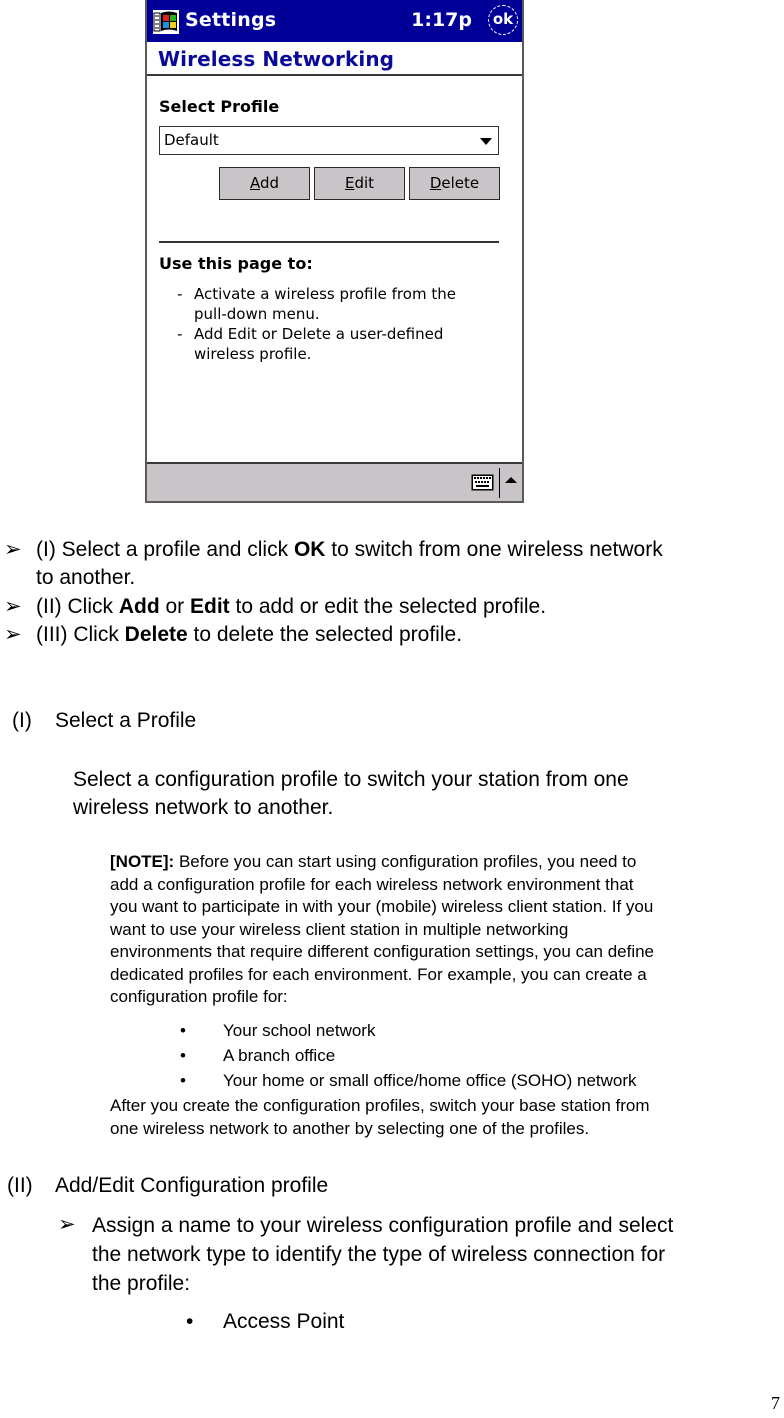 The width and height of the screenshot is (784, 1418). Describe the element at coordinates (253, 354) in the screenshot. I see `use-item-line: wireless profile.` at that location.